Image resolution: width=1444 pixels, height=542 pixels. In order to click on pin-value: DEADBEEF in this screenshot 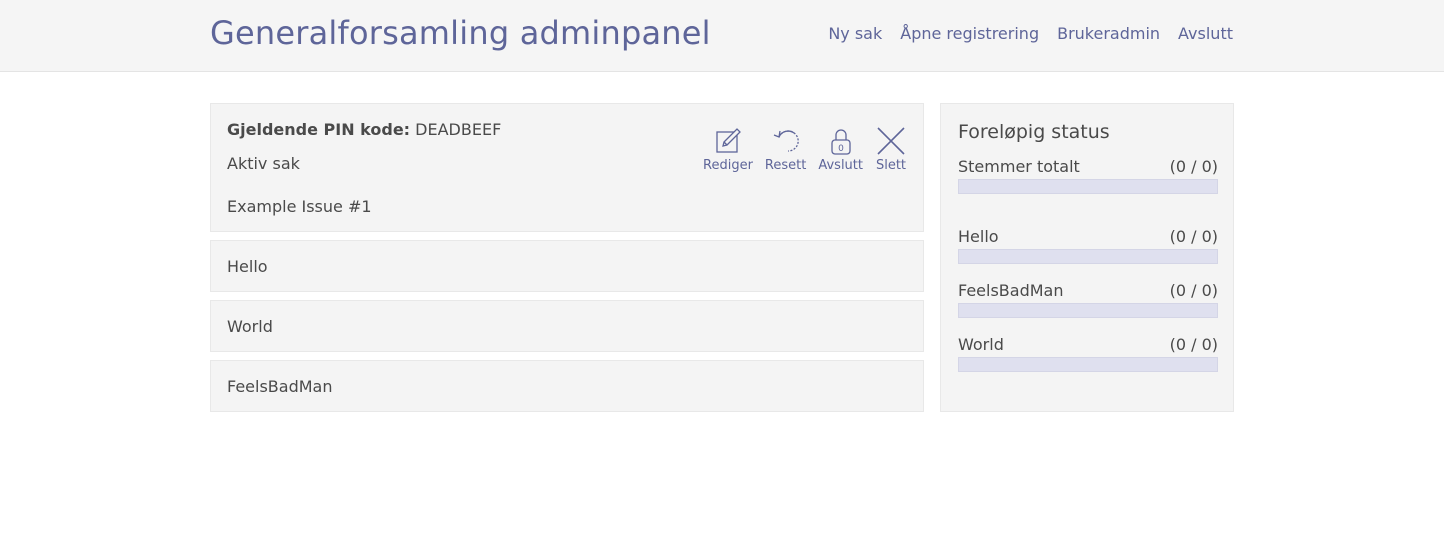, I will do `click(458, 129)`.